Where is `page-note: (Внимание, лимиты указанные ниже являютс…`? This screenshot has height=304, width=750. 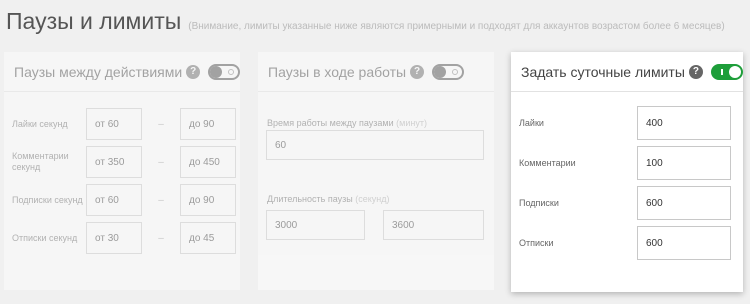
page-note: (Внимание, лимиты указанные ниже являютс… is located at coordinates (456, 26).